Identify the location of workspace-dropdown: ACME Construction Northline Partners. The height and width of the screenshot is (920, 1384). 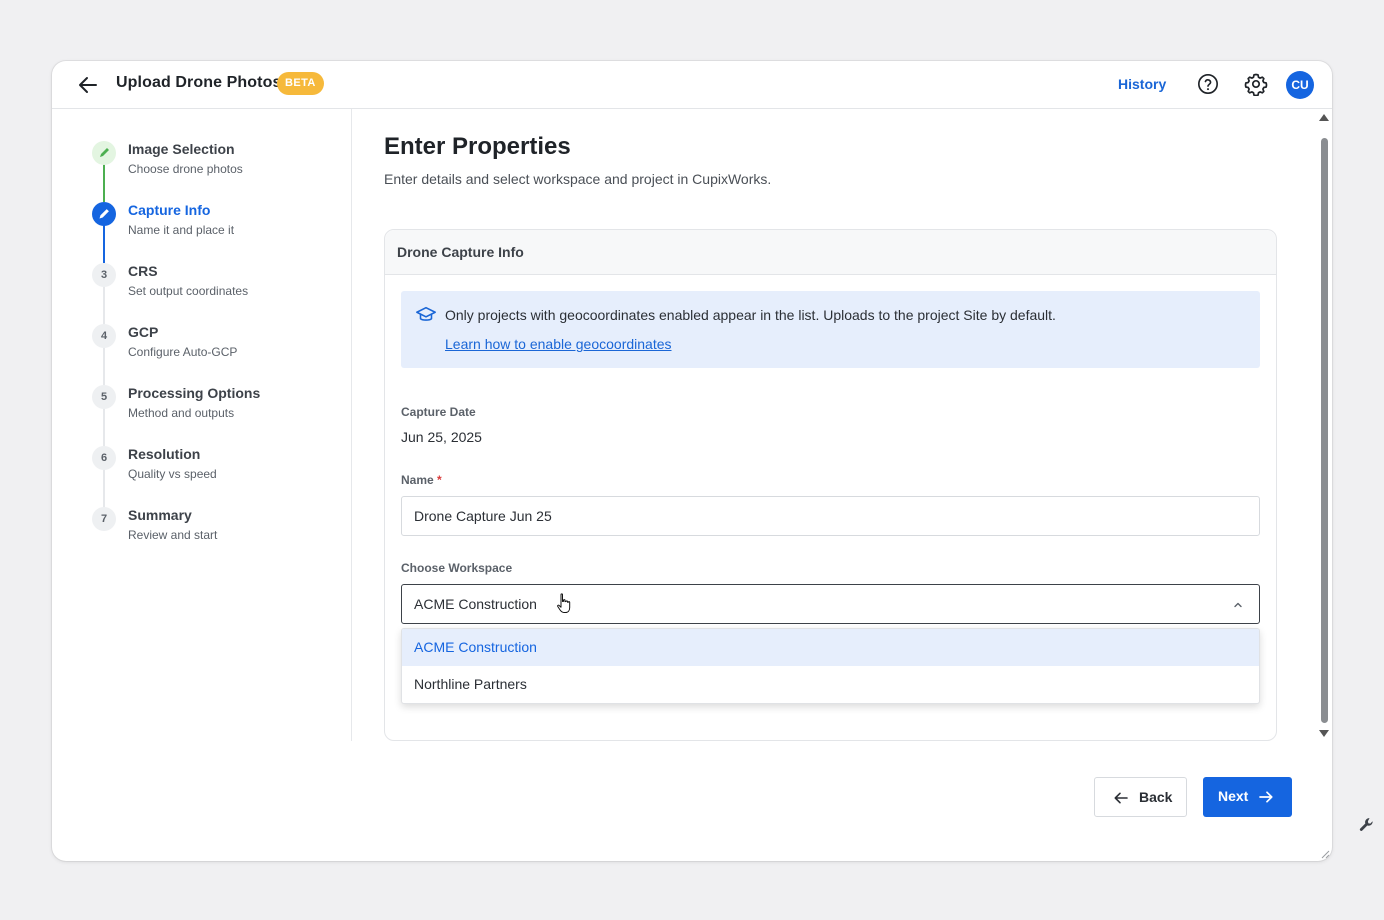
(830, 666).